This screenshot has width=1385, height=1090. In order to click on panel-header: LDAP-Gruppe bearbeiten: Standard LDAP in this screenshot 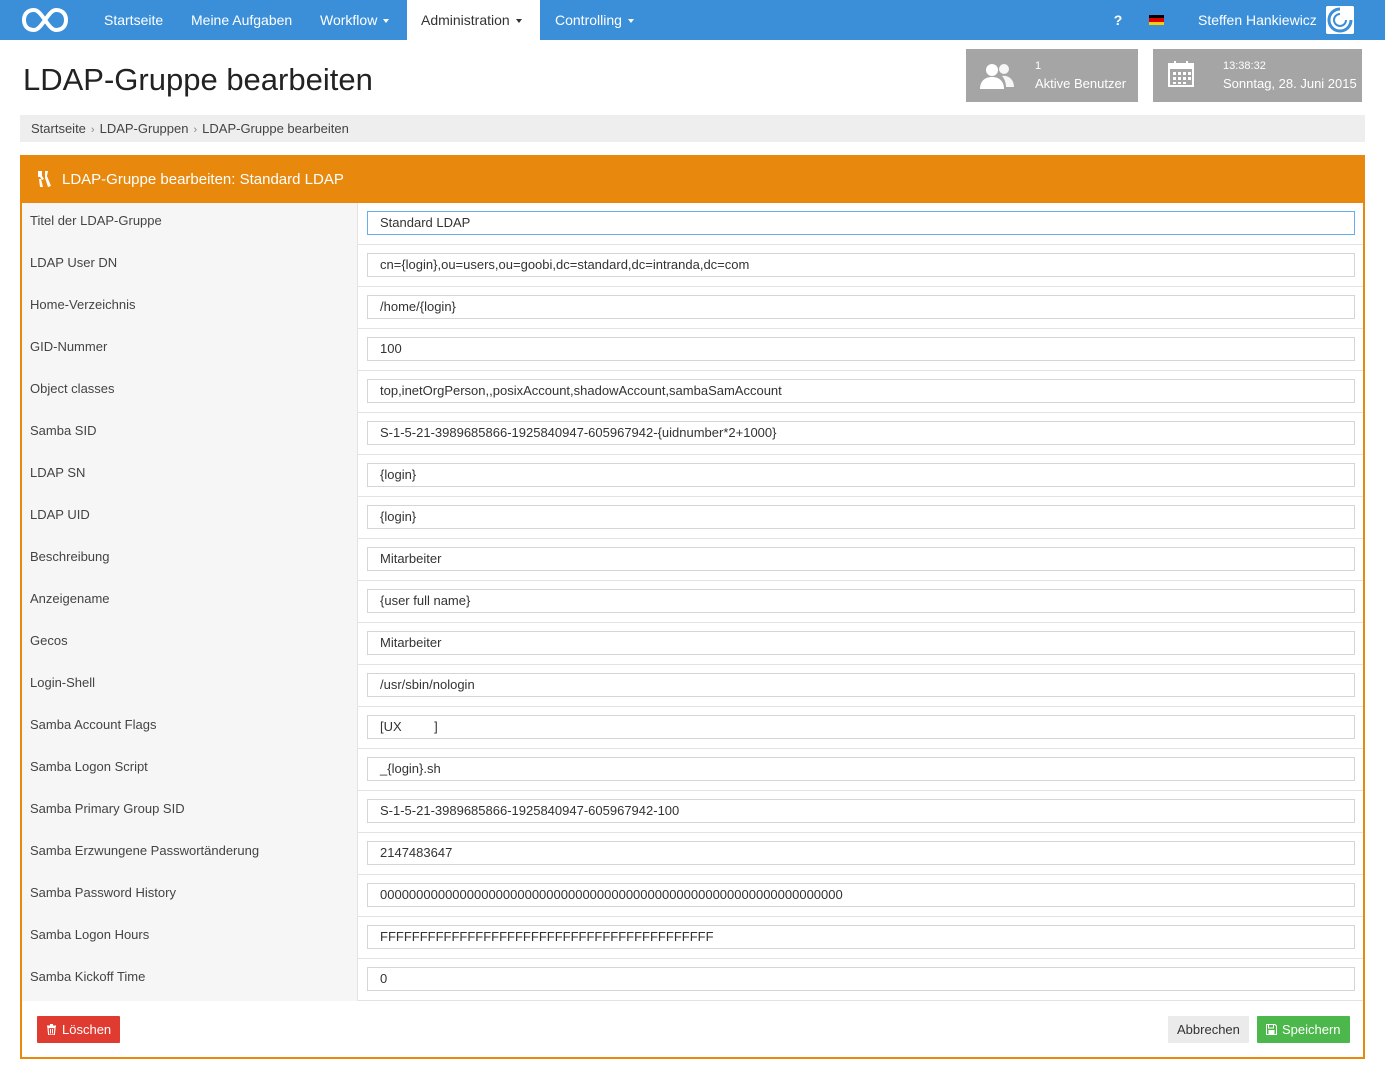, I will do `click(692, 180)`.